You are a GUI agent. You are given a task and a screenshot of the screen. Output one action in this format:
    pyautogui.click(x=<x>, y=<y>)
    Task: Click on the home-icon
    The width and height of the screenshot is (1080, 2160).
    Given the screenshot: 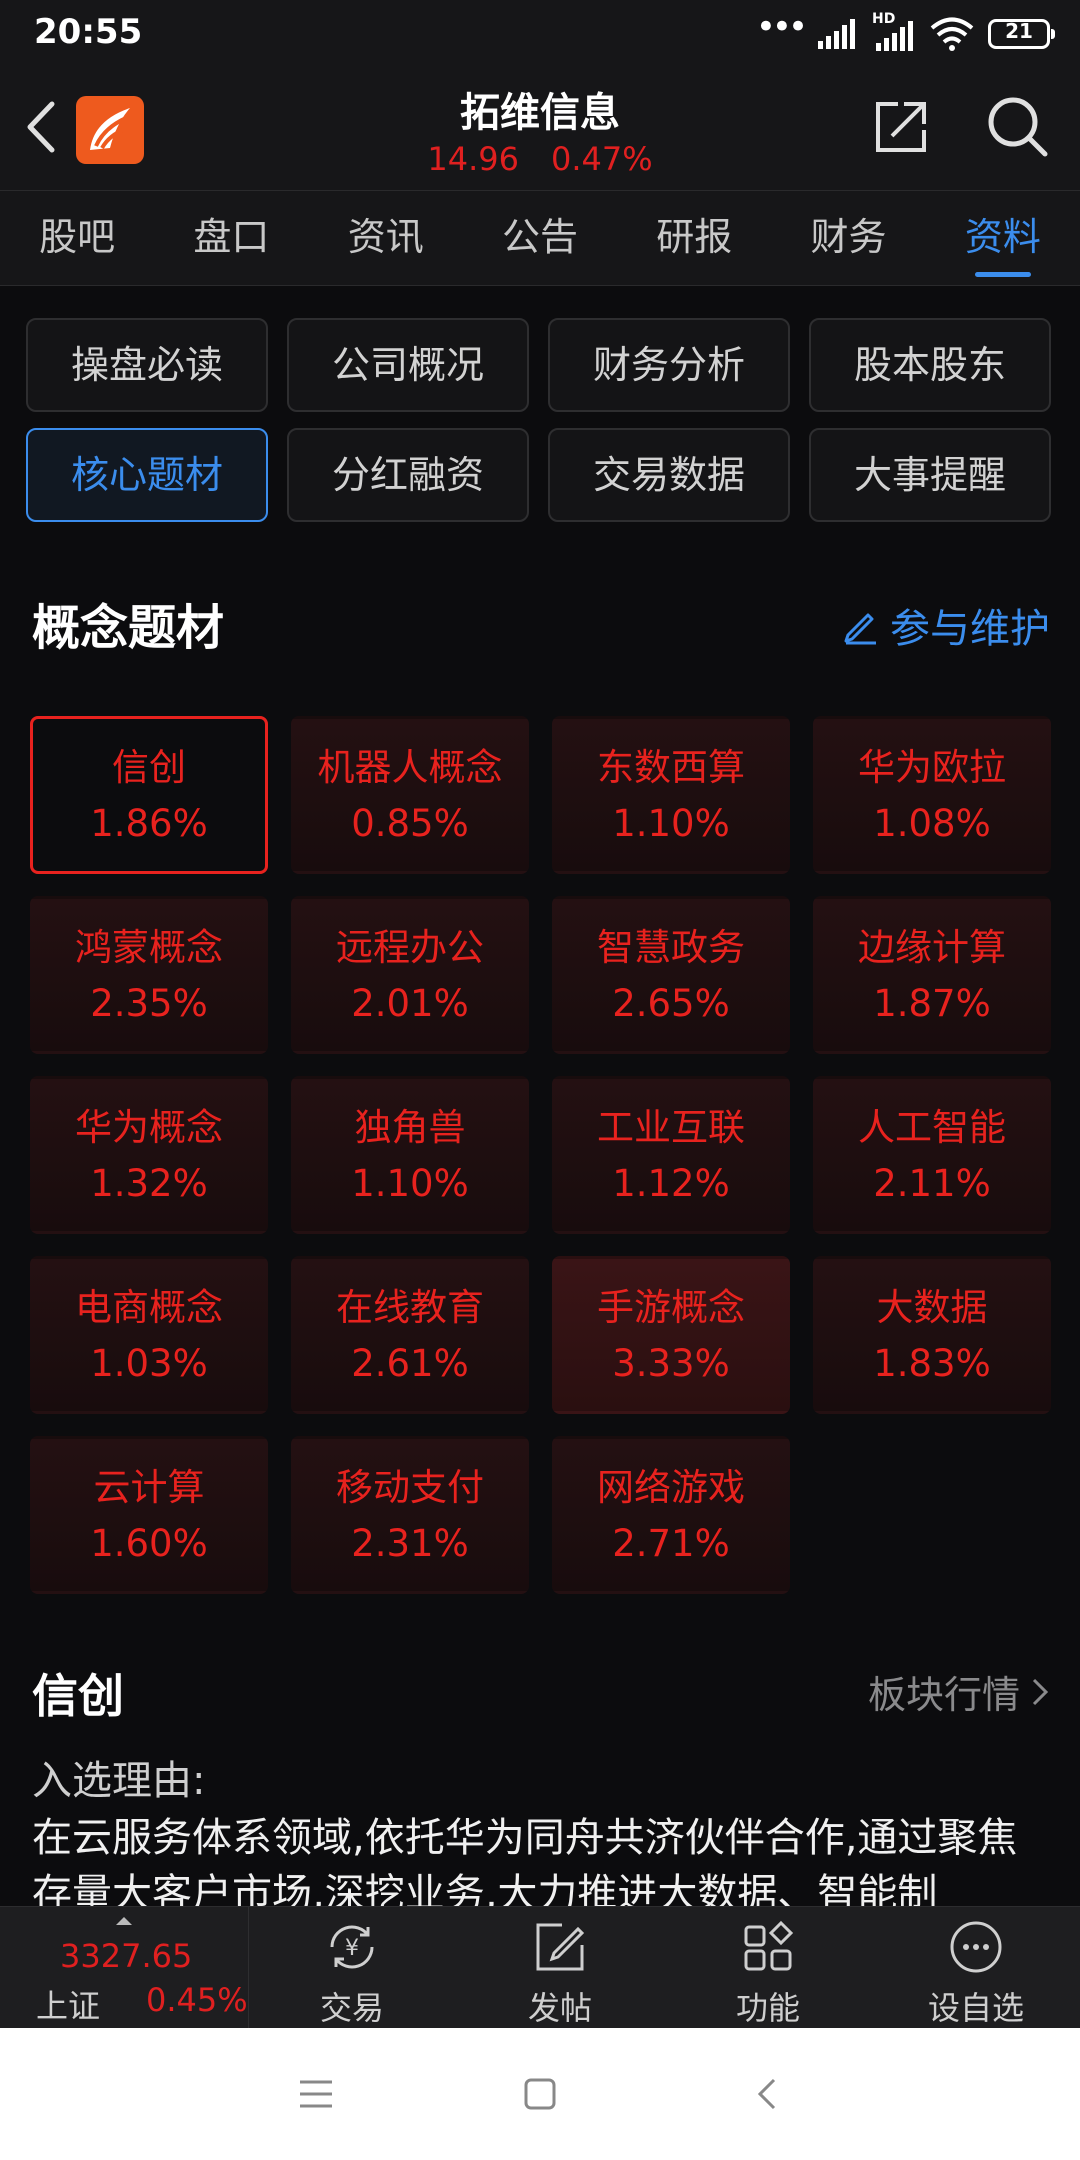 What is the action you would take?
    pyautogui.click(x=540, y=2094)
    